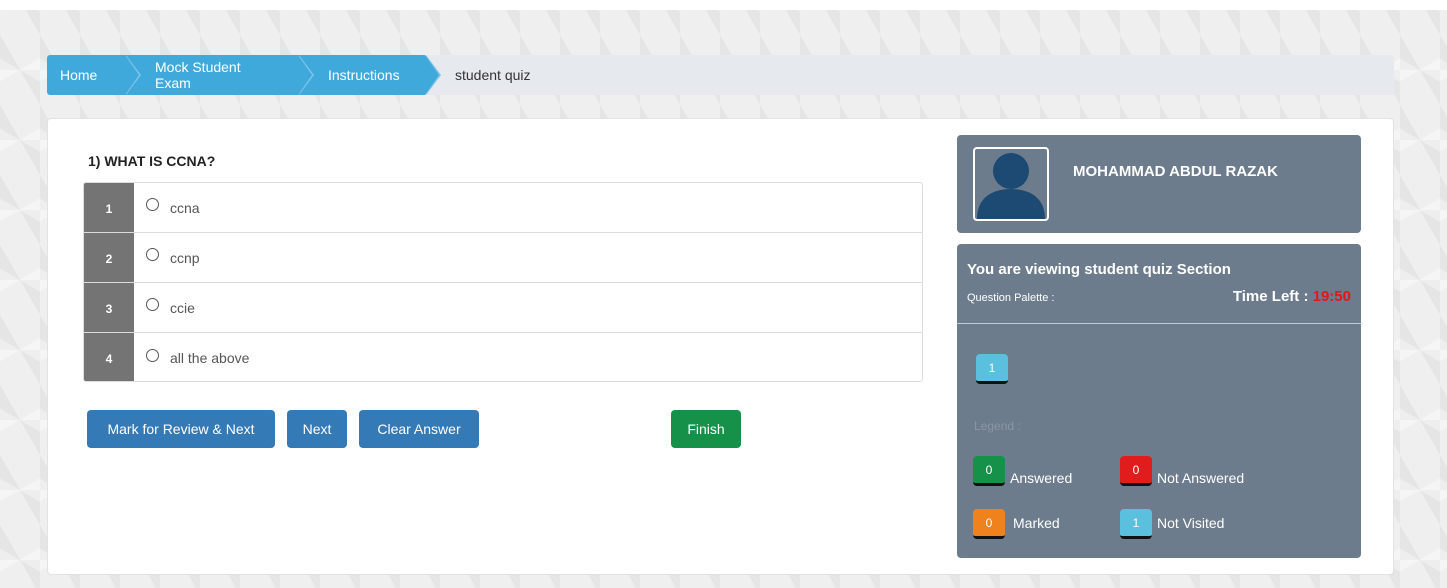  I want to click on option-label: ccie, so click(182, 307).